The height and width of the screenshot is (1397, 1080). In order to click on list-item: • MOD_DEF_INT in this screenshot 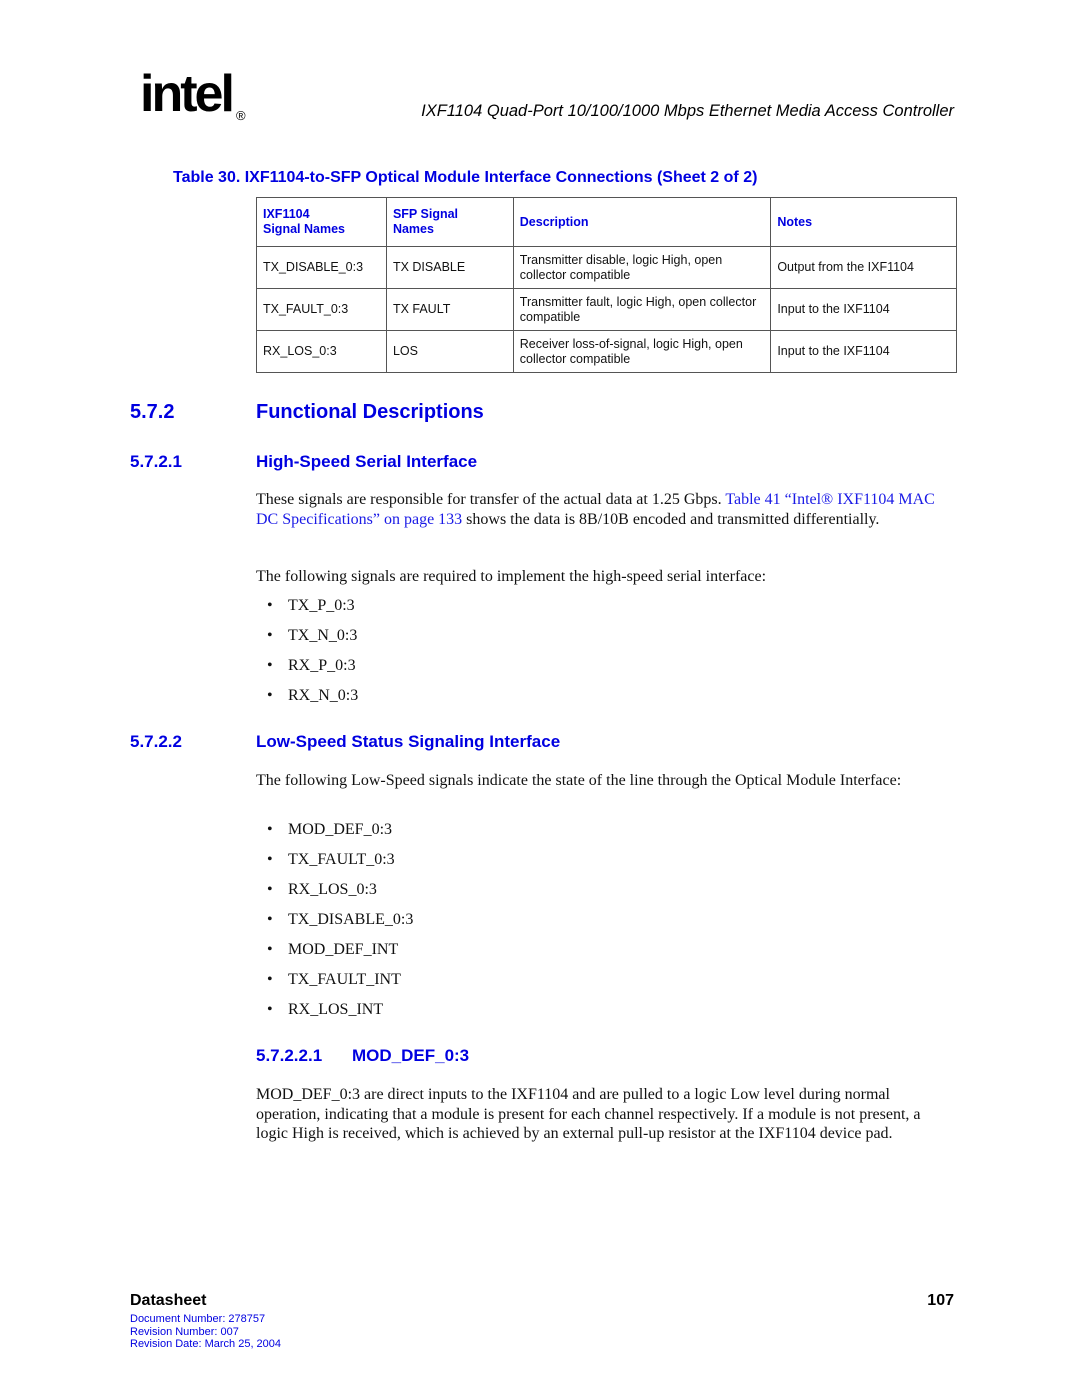, I will do `click(334, 955)`.